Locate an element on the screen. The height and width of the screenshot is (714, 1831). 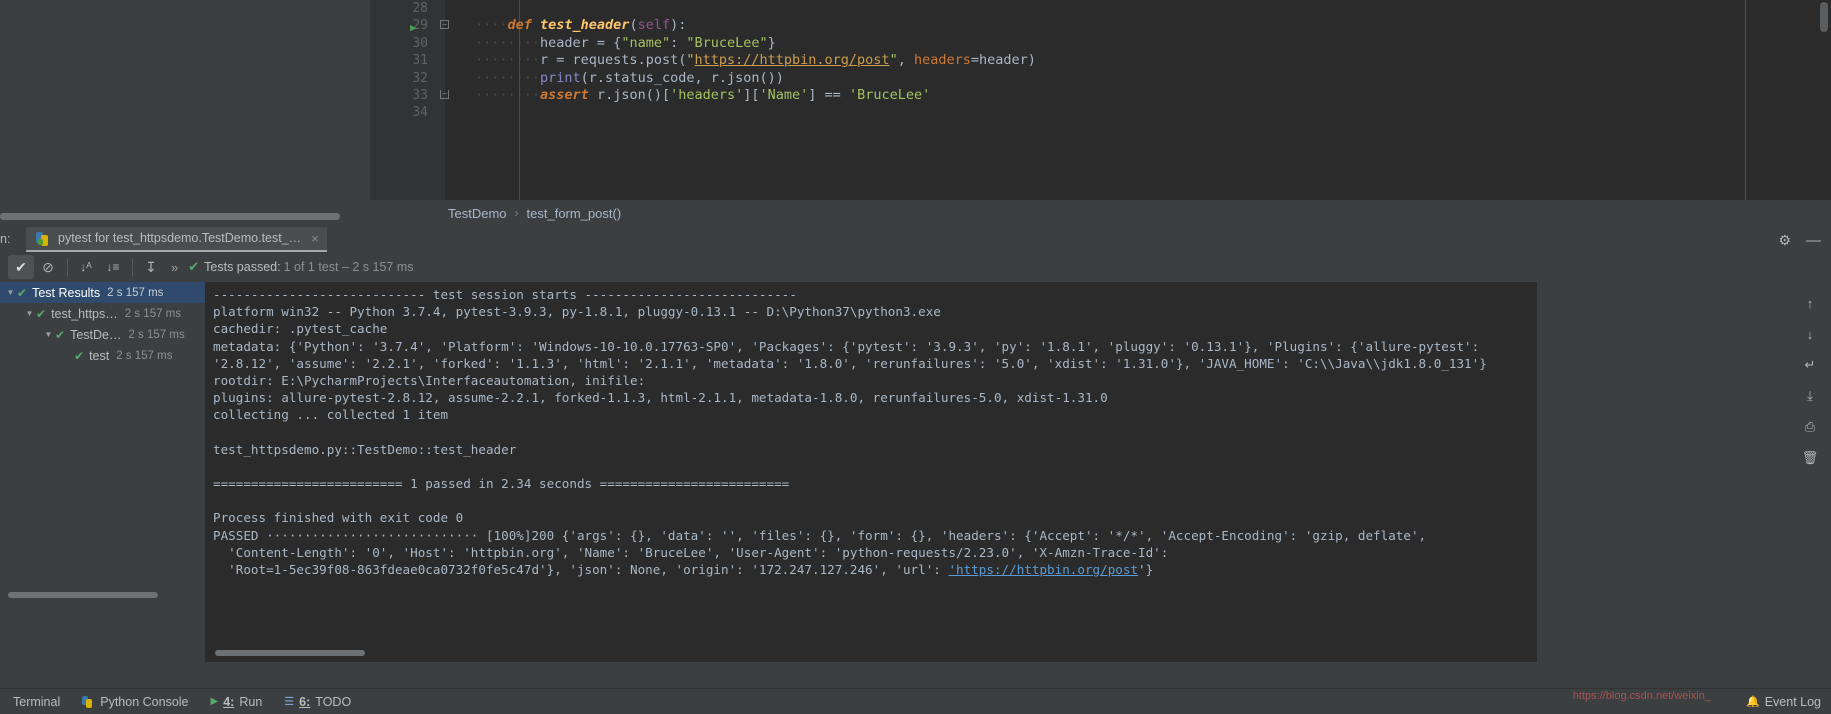
status-run-label: Run is located at coordinates (251, 701).